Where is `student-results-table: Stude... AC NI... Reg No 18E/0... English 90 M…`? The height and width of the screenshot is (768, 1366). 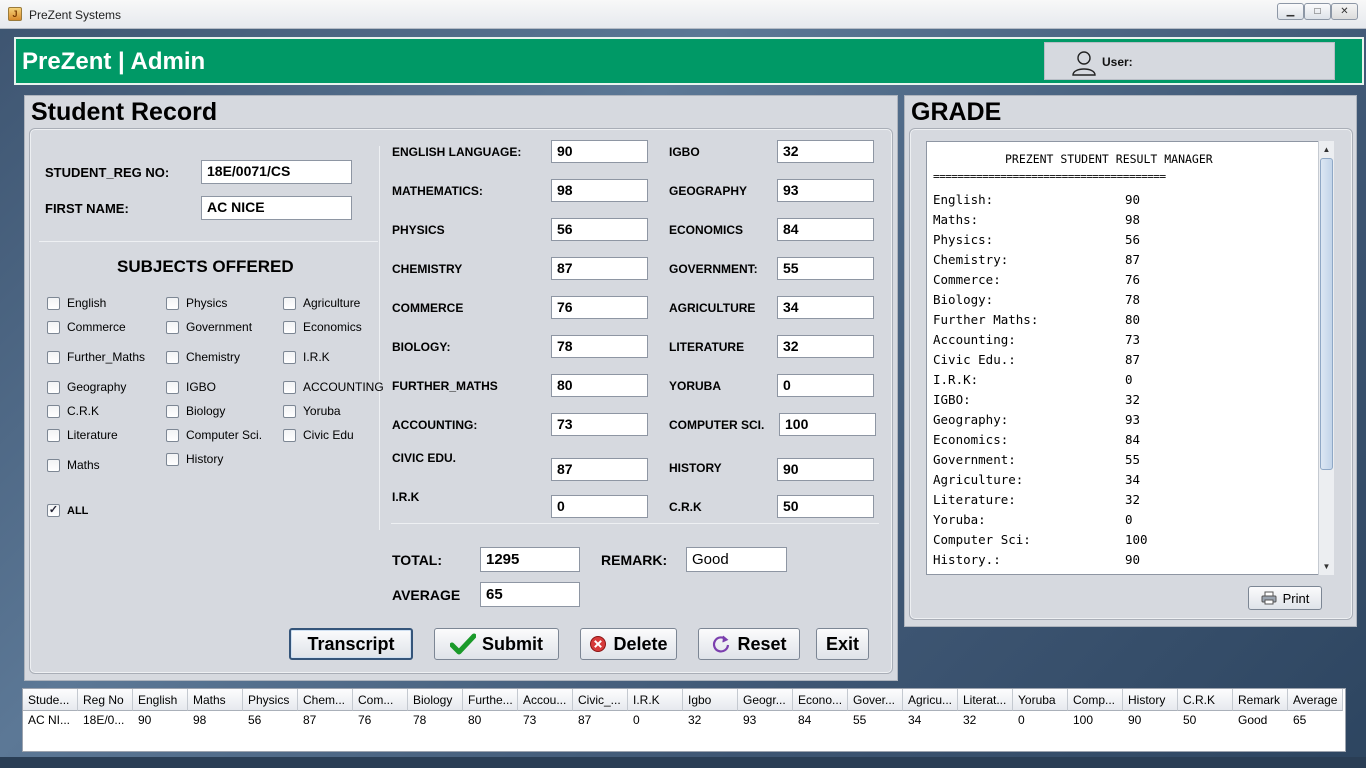
student-results-table: Stude... AC NI... Reg No 18E/0... English 90 M… is located at coordinates (684, 720).